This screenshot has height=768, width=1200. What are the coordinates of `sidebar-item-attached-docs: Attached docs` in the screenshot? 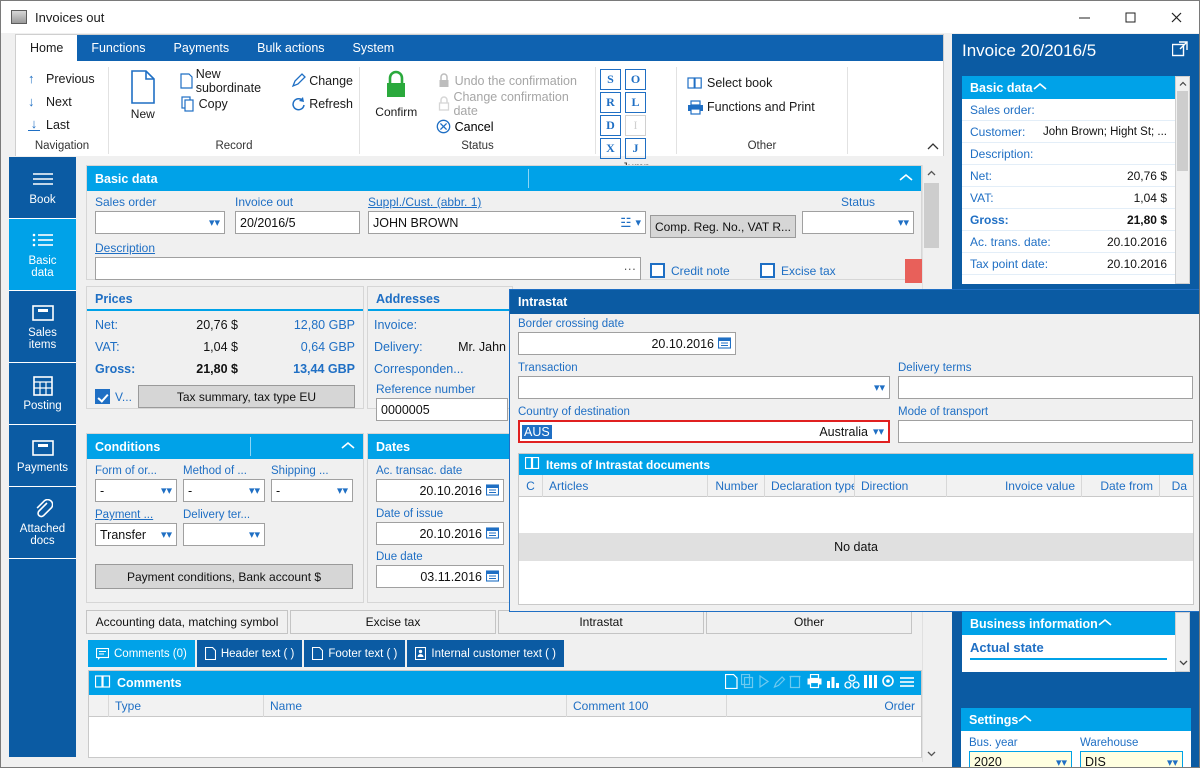 It's located at (42, 523).